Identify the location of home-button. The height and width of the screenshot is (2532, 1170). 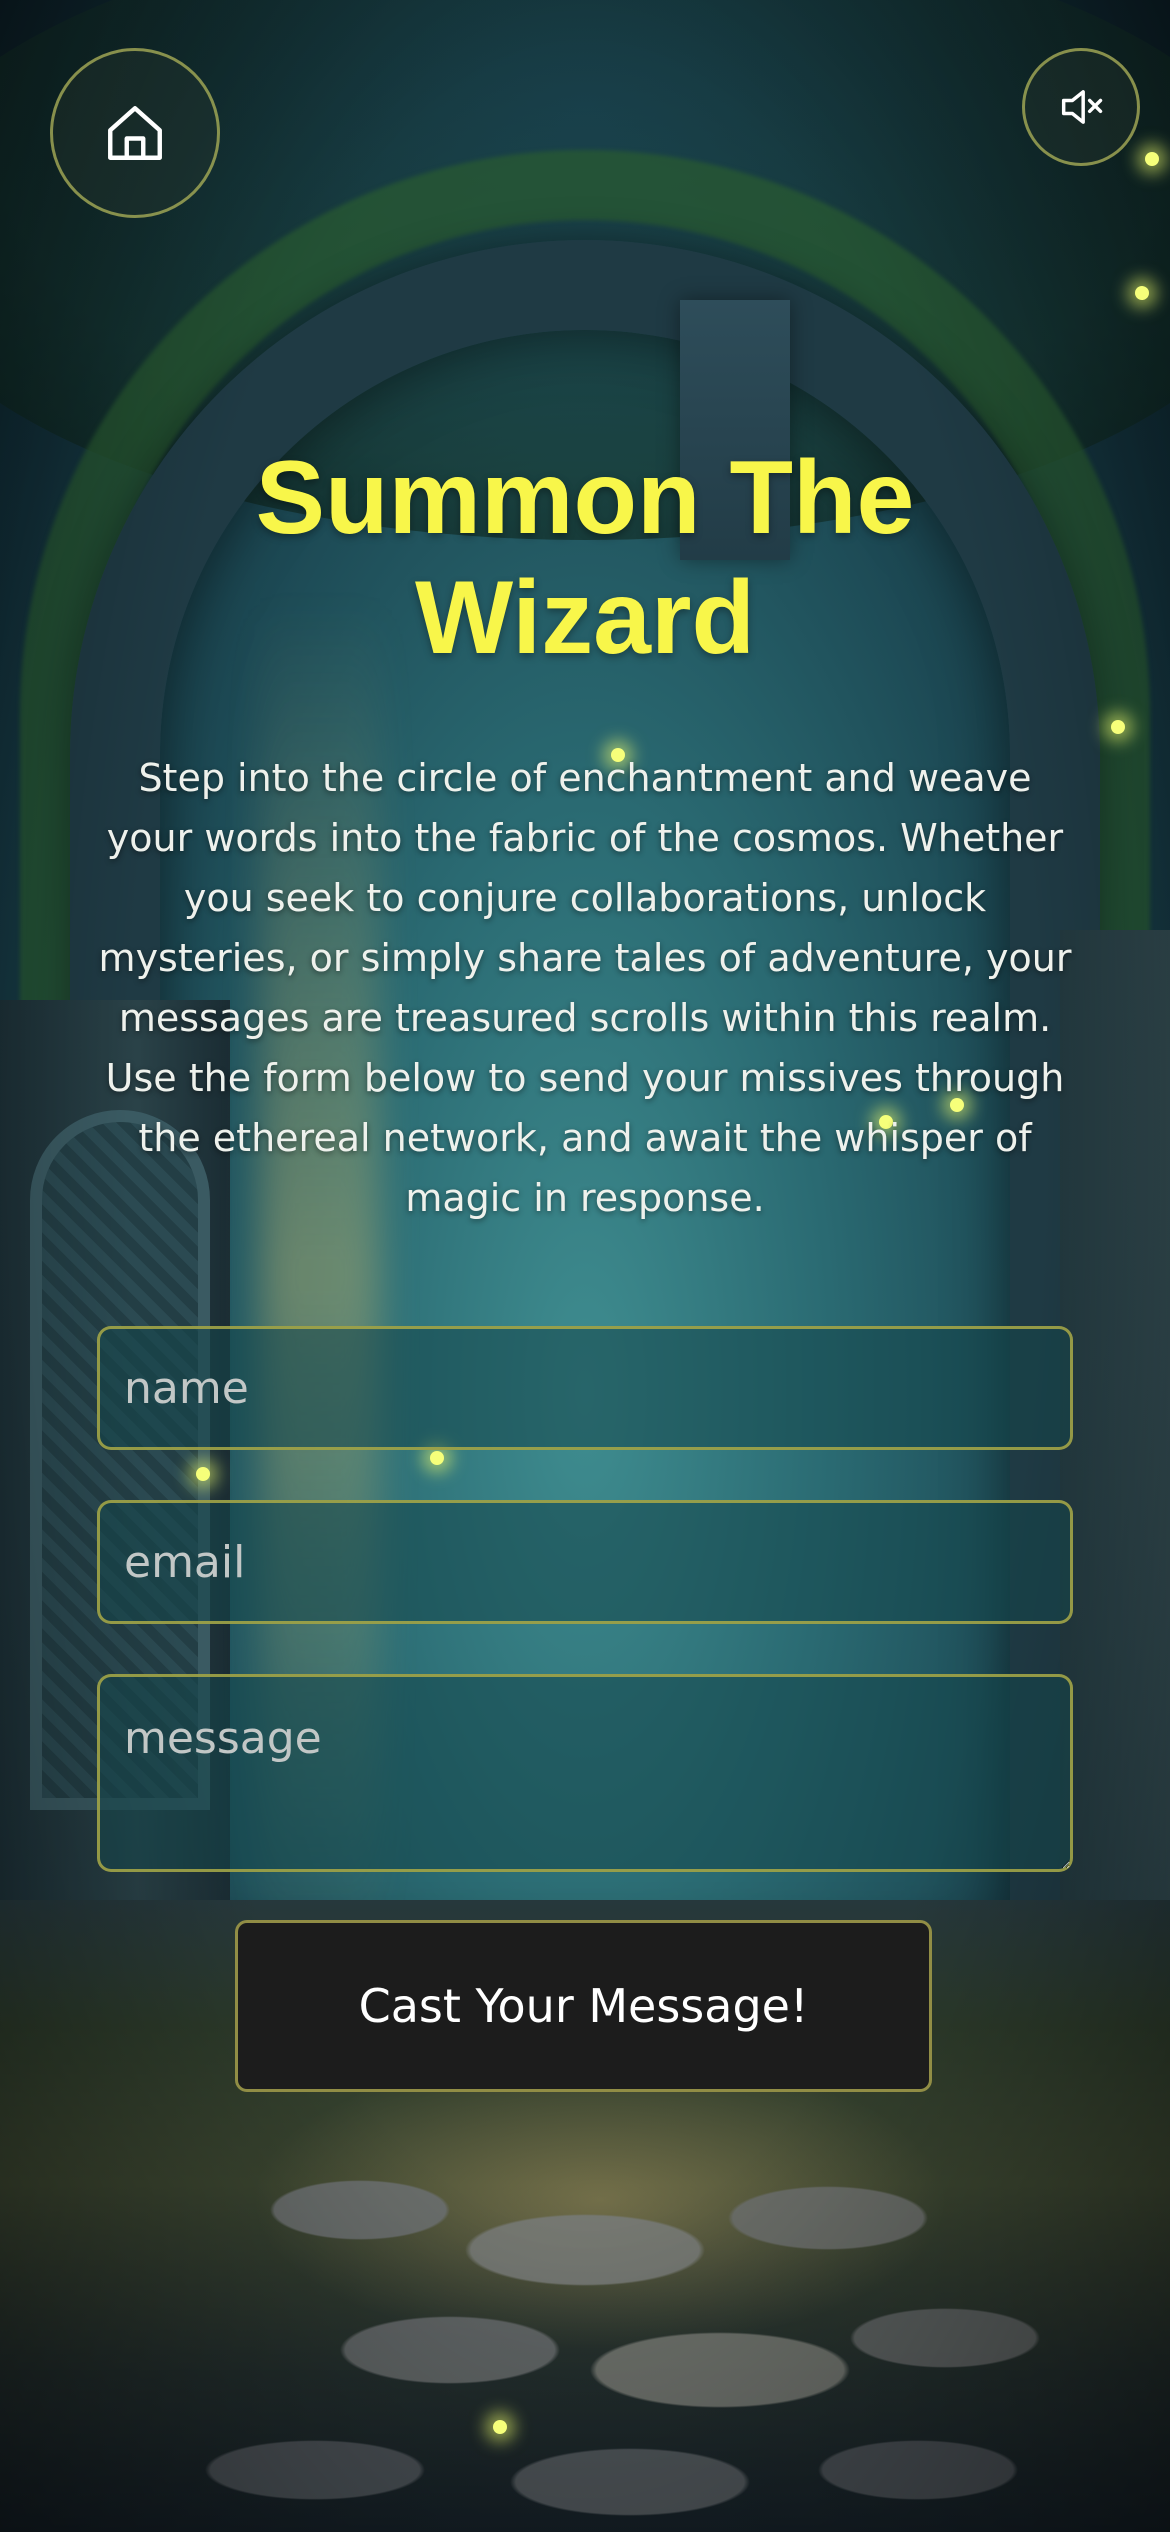
(135, 133).